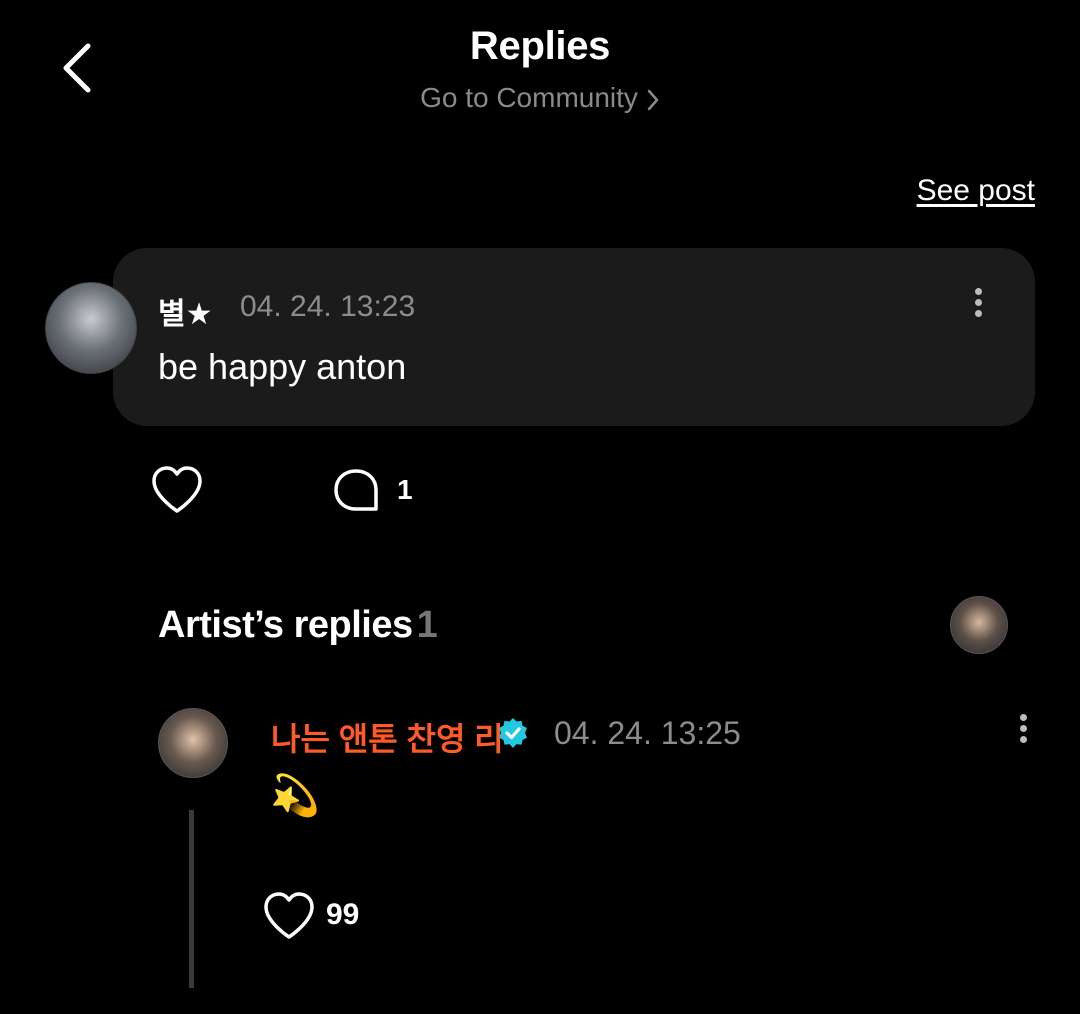 The width and height of the screenshot is (1080, 1014). Describe the element at coordinates (343, 914) in the screenshot. I see `artist-reply-like-count: 99` at that location.